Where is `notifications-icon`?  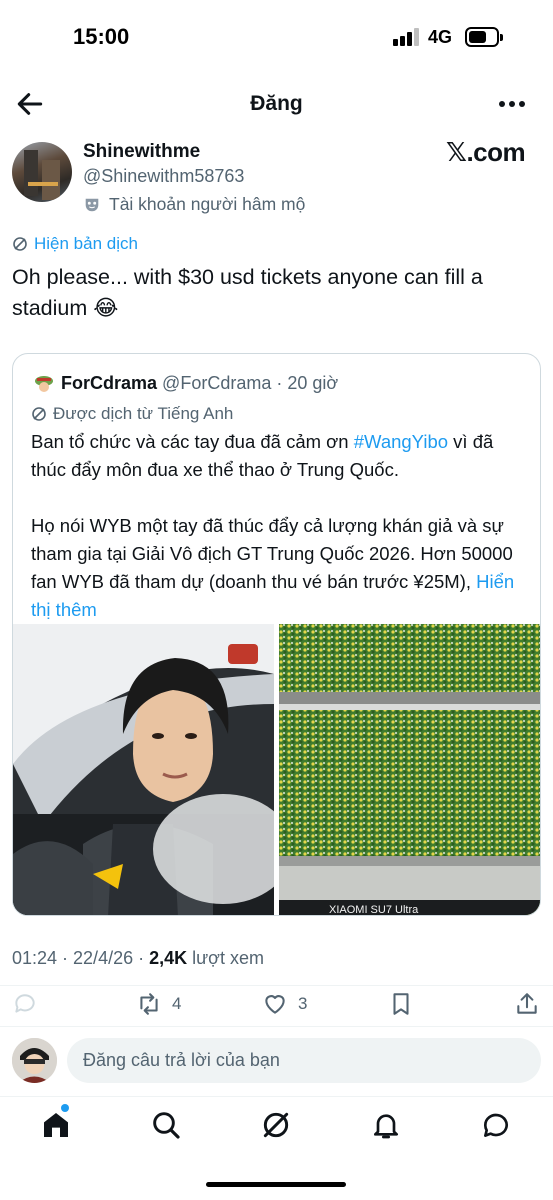 notifications-icon is located at coordinates (386, 1125).